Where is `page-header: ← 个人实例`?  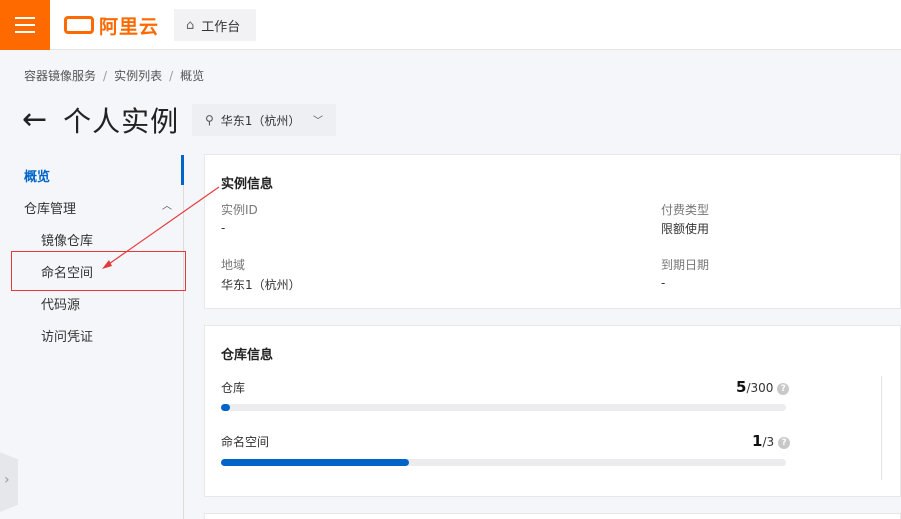
page-header: ← 个人实例 is located at coordinates (100, 120).